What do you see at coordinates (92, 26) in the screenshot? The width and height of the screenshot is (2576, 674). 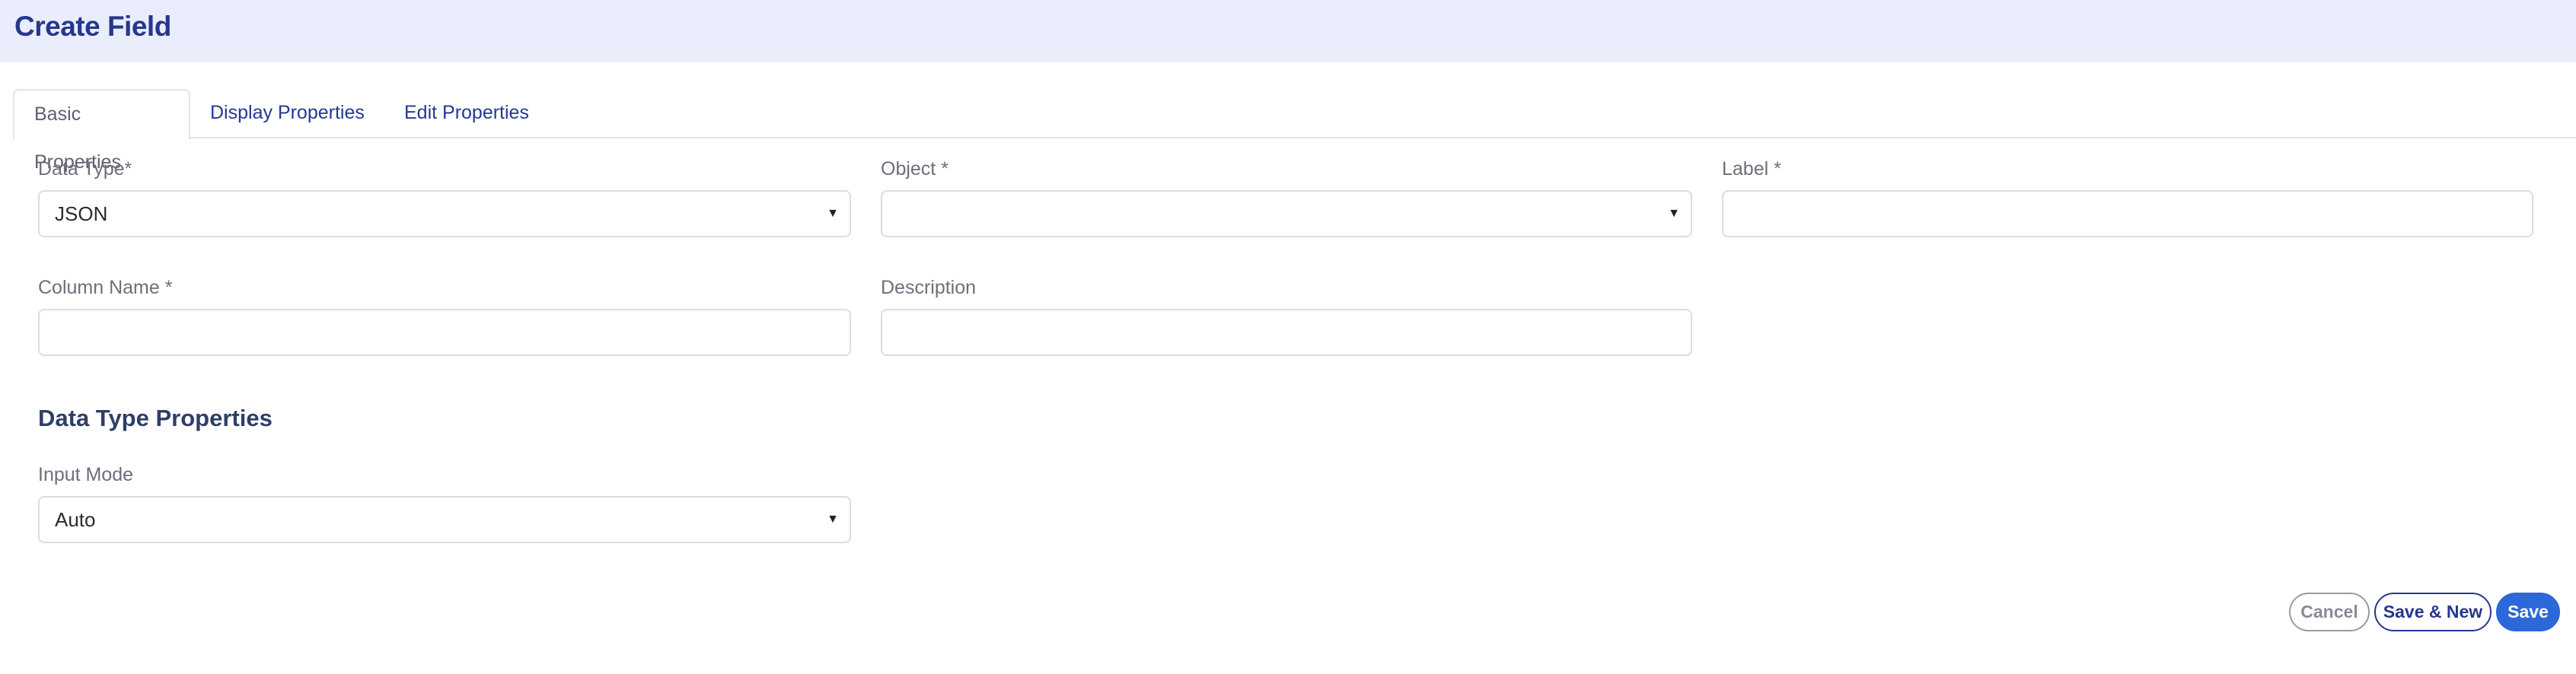 I see `page-title: Create Field` at bounding box center [92, 26].